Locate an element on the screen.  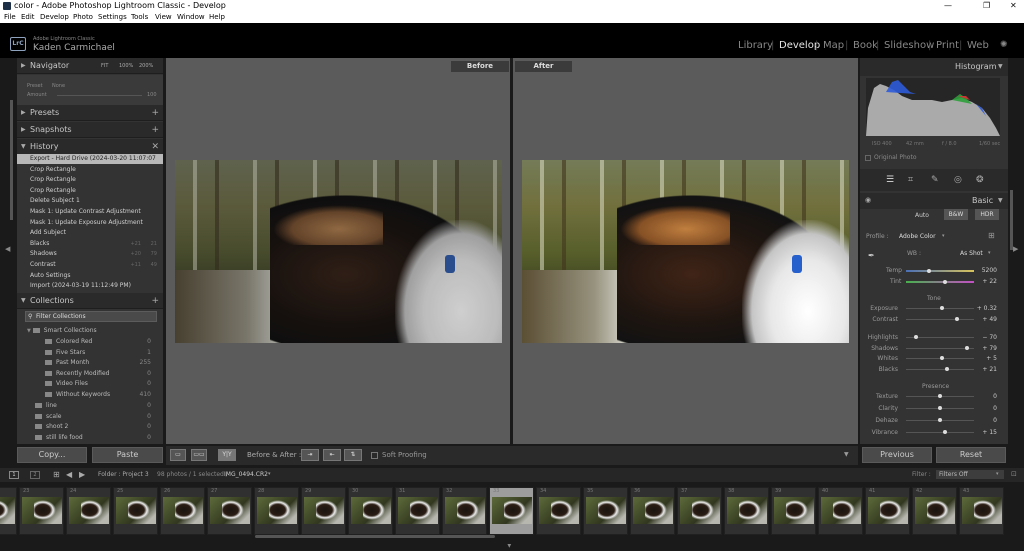
presets-header: ▶ Presets + is located at coordinates (90, 113).